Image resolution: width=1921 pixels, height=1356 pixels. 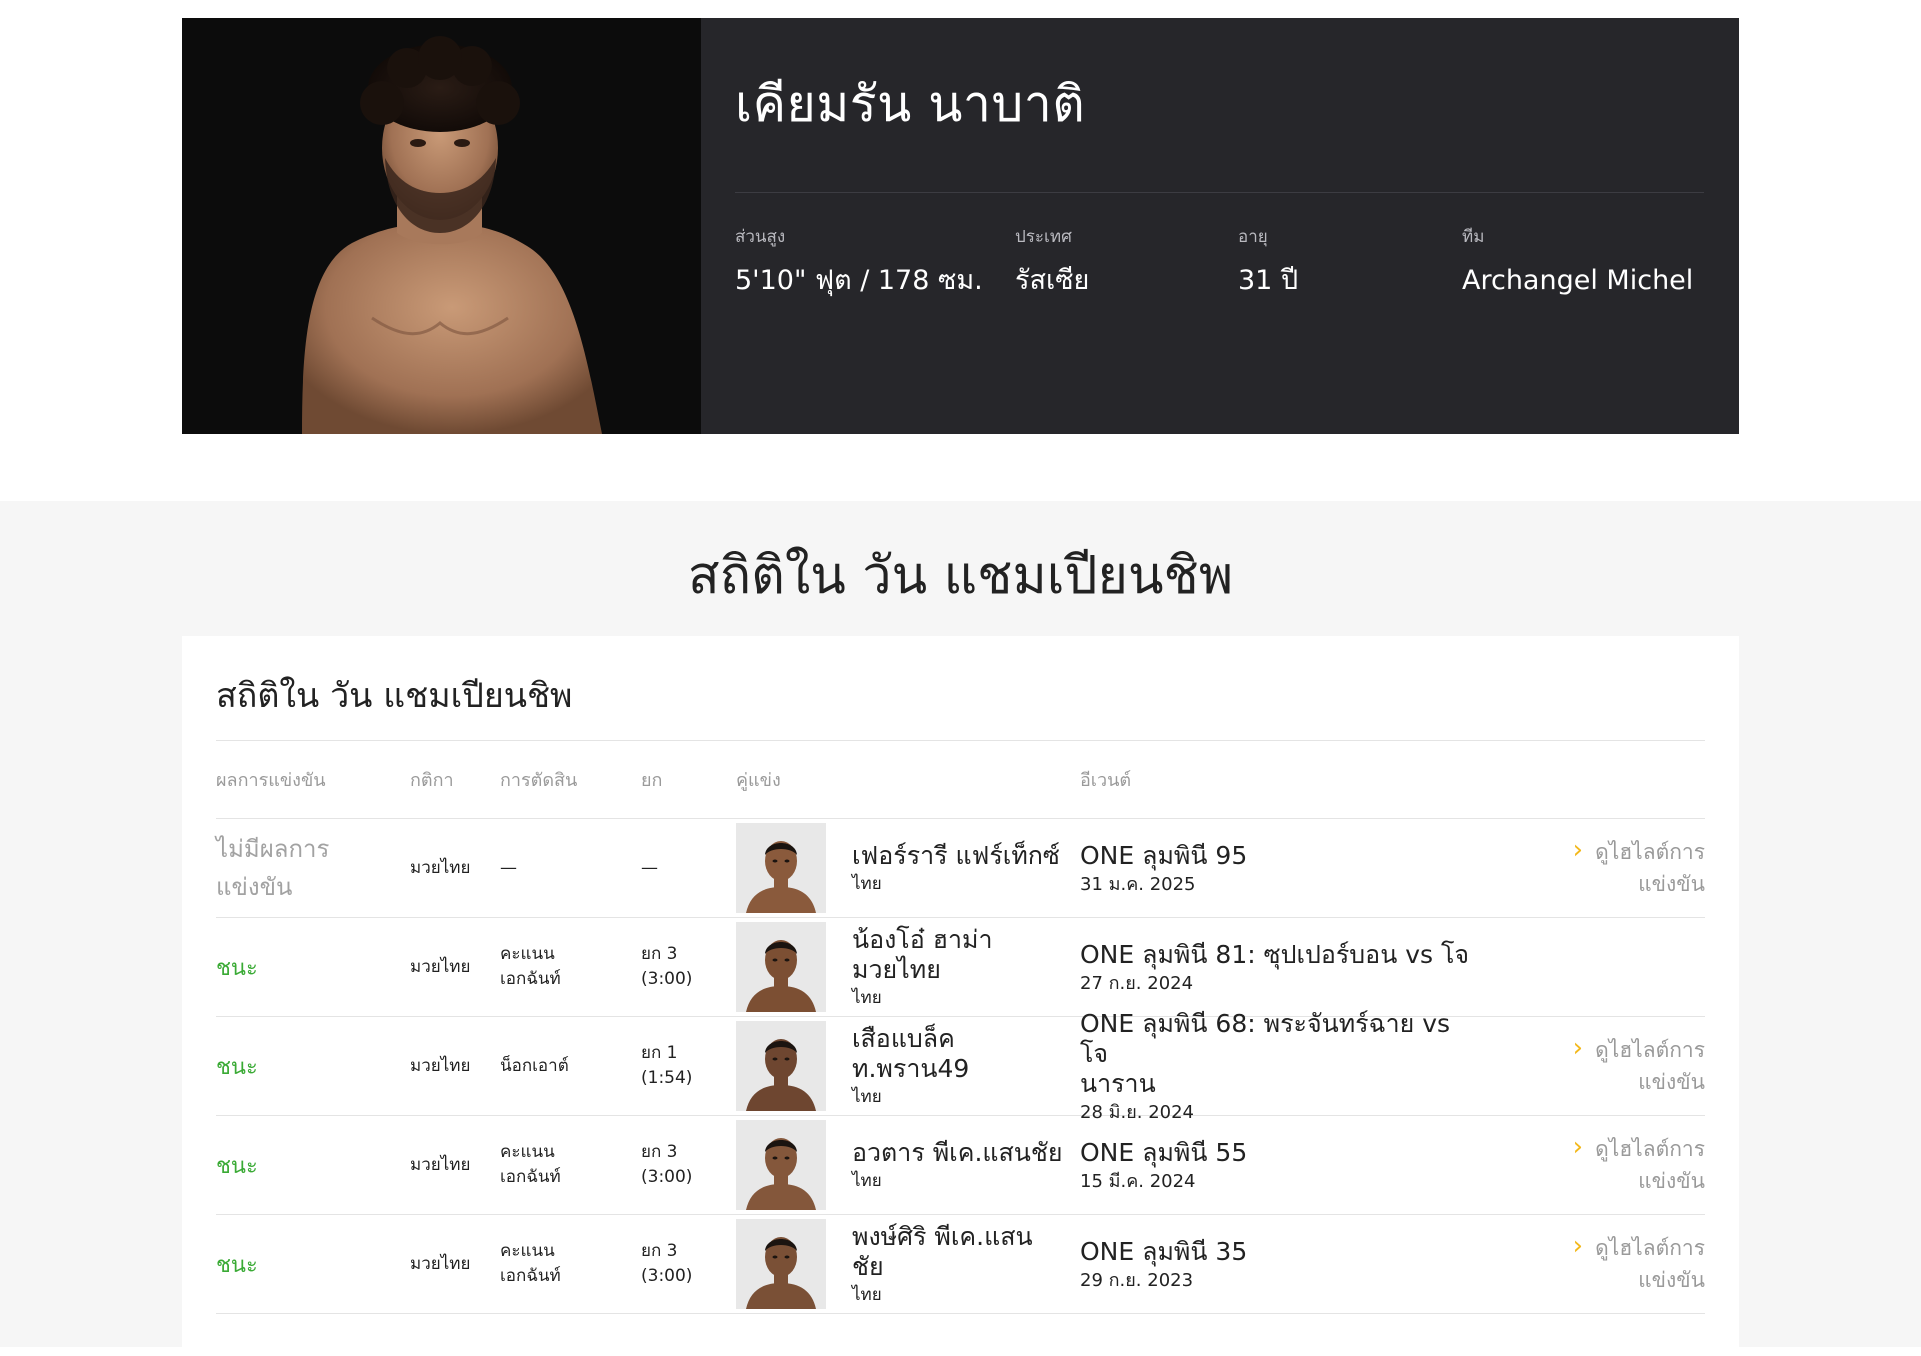 What do you see at coordinates (570, 868) in the screenshot?
I see `method-cell: —` at bounding box center [570, 868].